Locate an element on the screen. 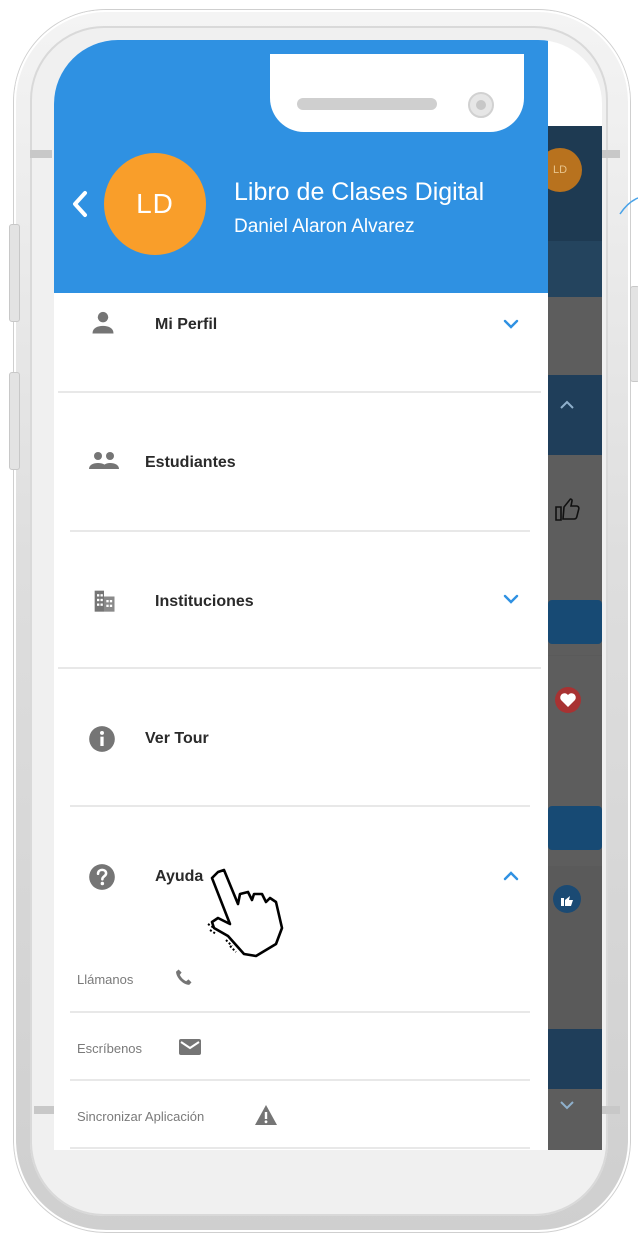 This screenshot has height=1234, width=638. app-title: Libro de Clases Digital is located at coordinates (359, 192).